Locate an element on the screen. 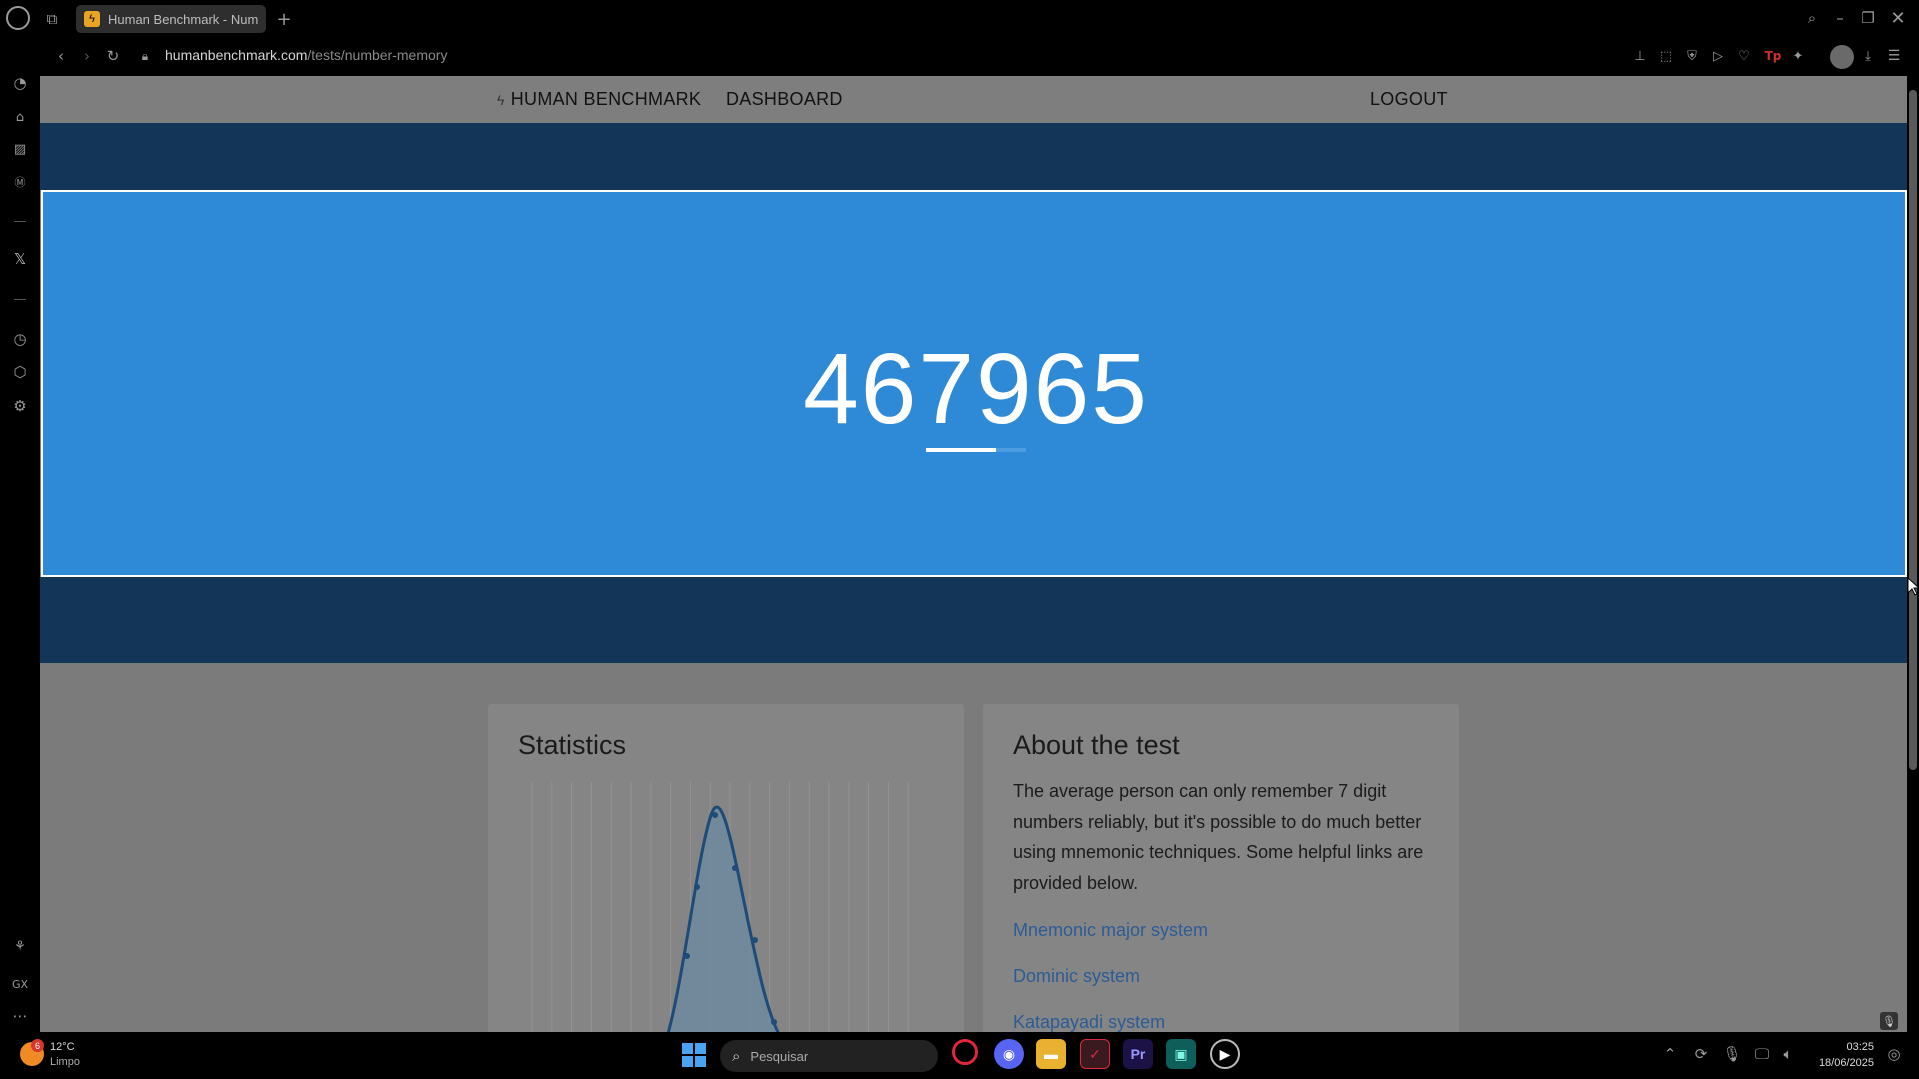 This screenshot has height=1079, width=1919. statistics-card: Statistics is located at coordinates (726, 868).